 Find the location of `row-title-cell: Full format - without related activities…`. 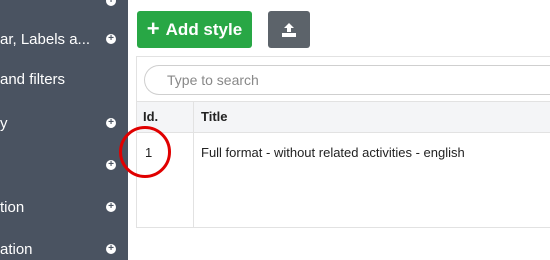

row-title-cell: Full format - without related activities… is located at coordinates (333, 152).